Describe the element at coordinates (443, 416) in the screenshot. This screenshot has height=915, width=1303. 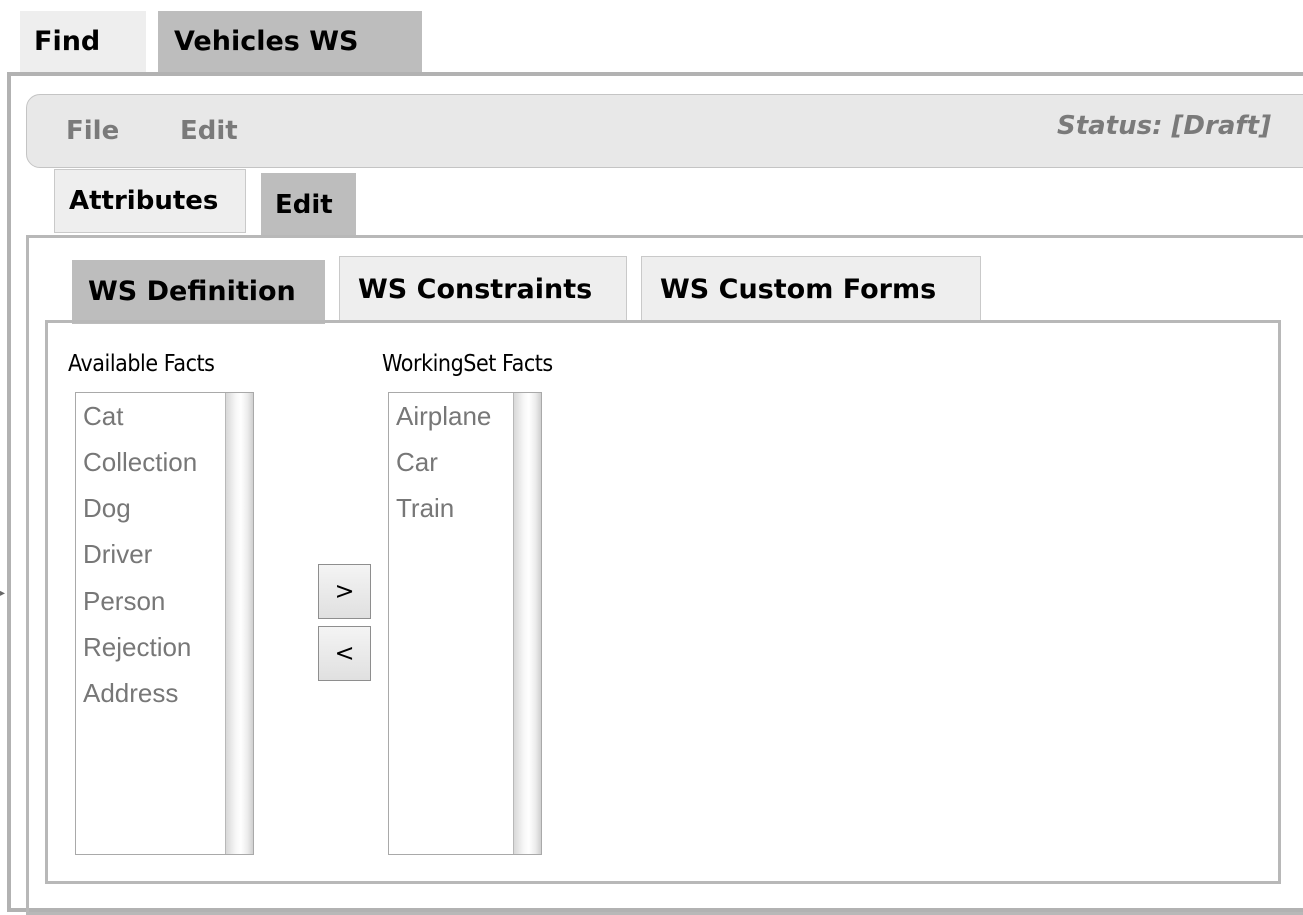
I see `list-item: Airplane` at that location.